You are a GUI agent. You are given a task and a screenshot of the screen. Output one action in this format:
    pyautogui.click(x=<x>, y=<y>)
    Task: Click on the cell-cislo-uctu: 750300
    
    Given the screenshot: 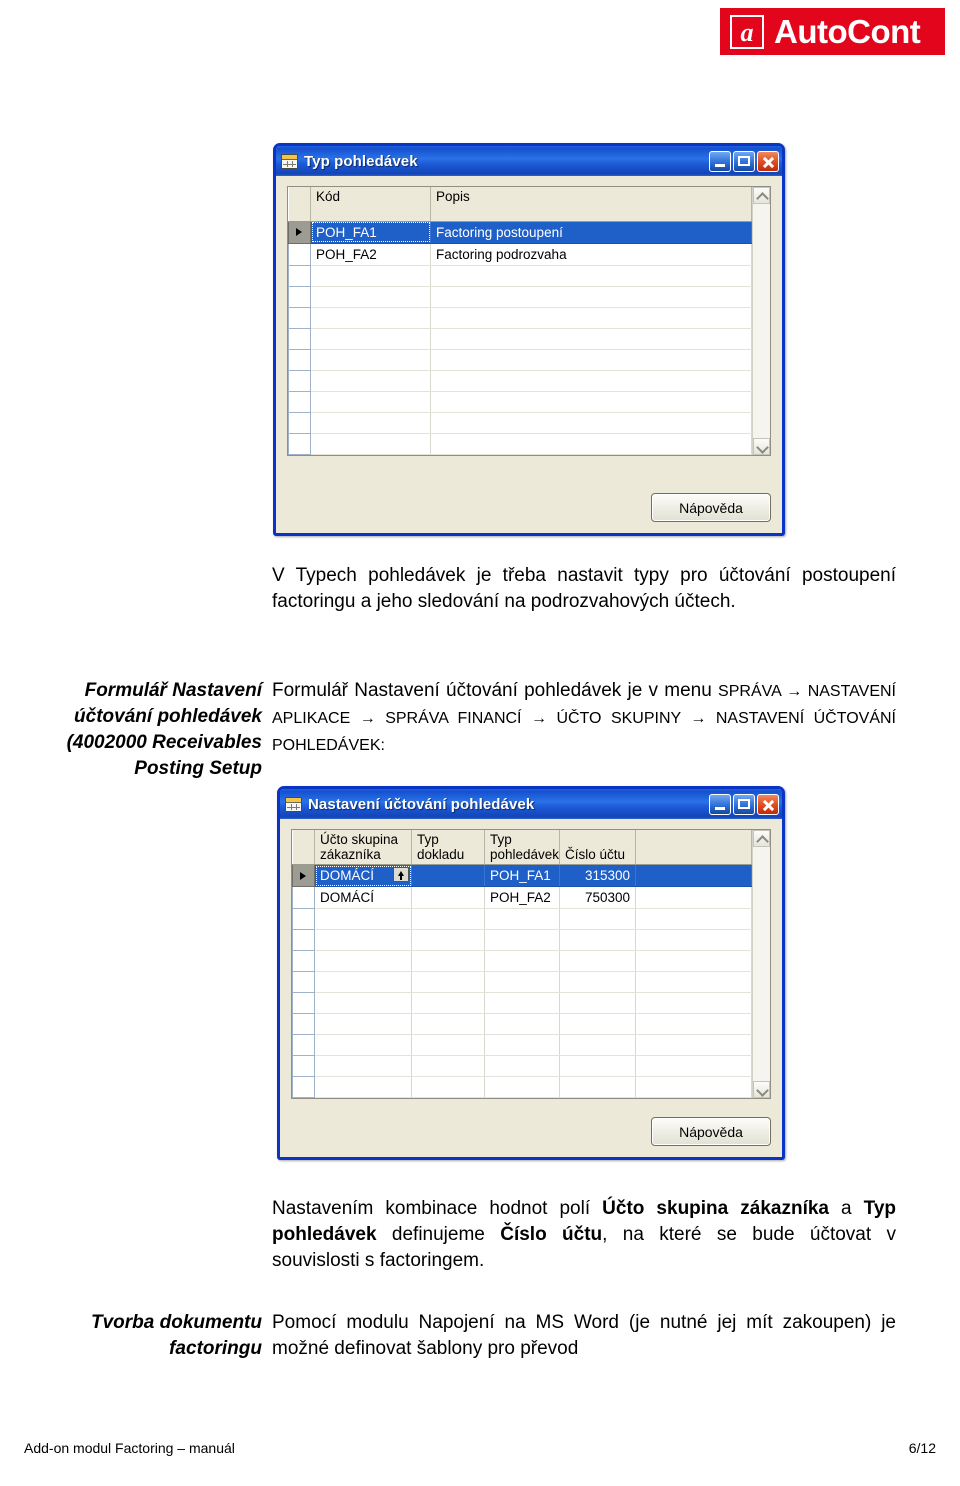 What is the action you would take?
    pyautogui.click(x=597, y=898)
    